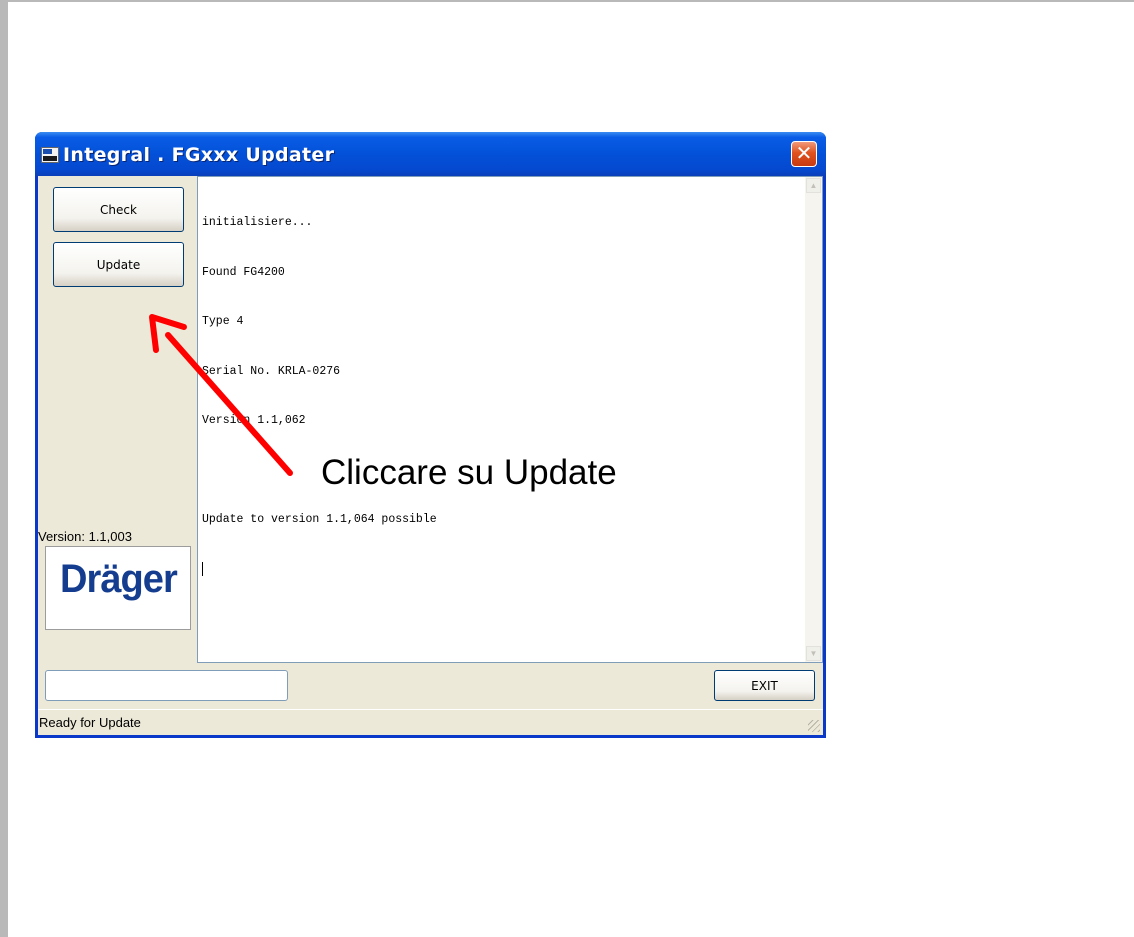 The image size is (1134, 937). I want to click on slide-border-left, so click(4, 468).